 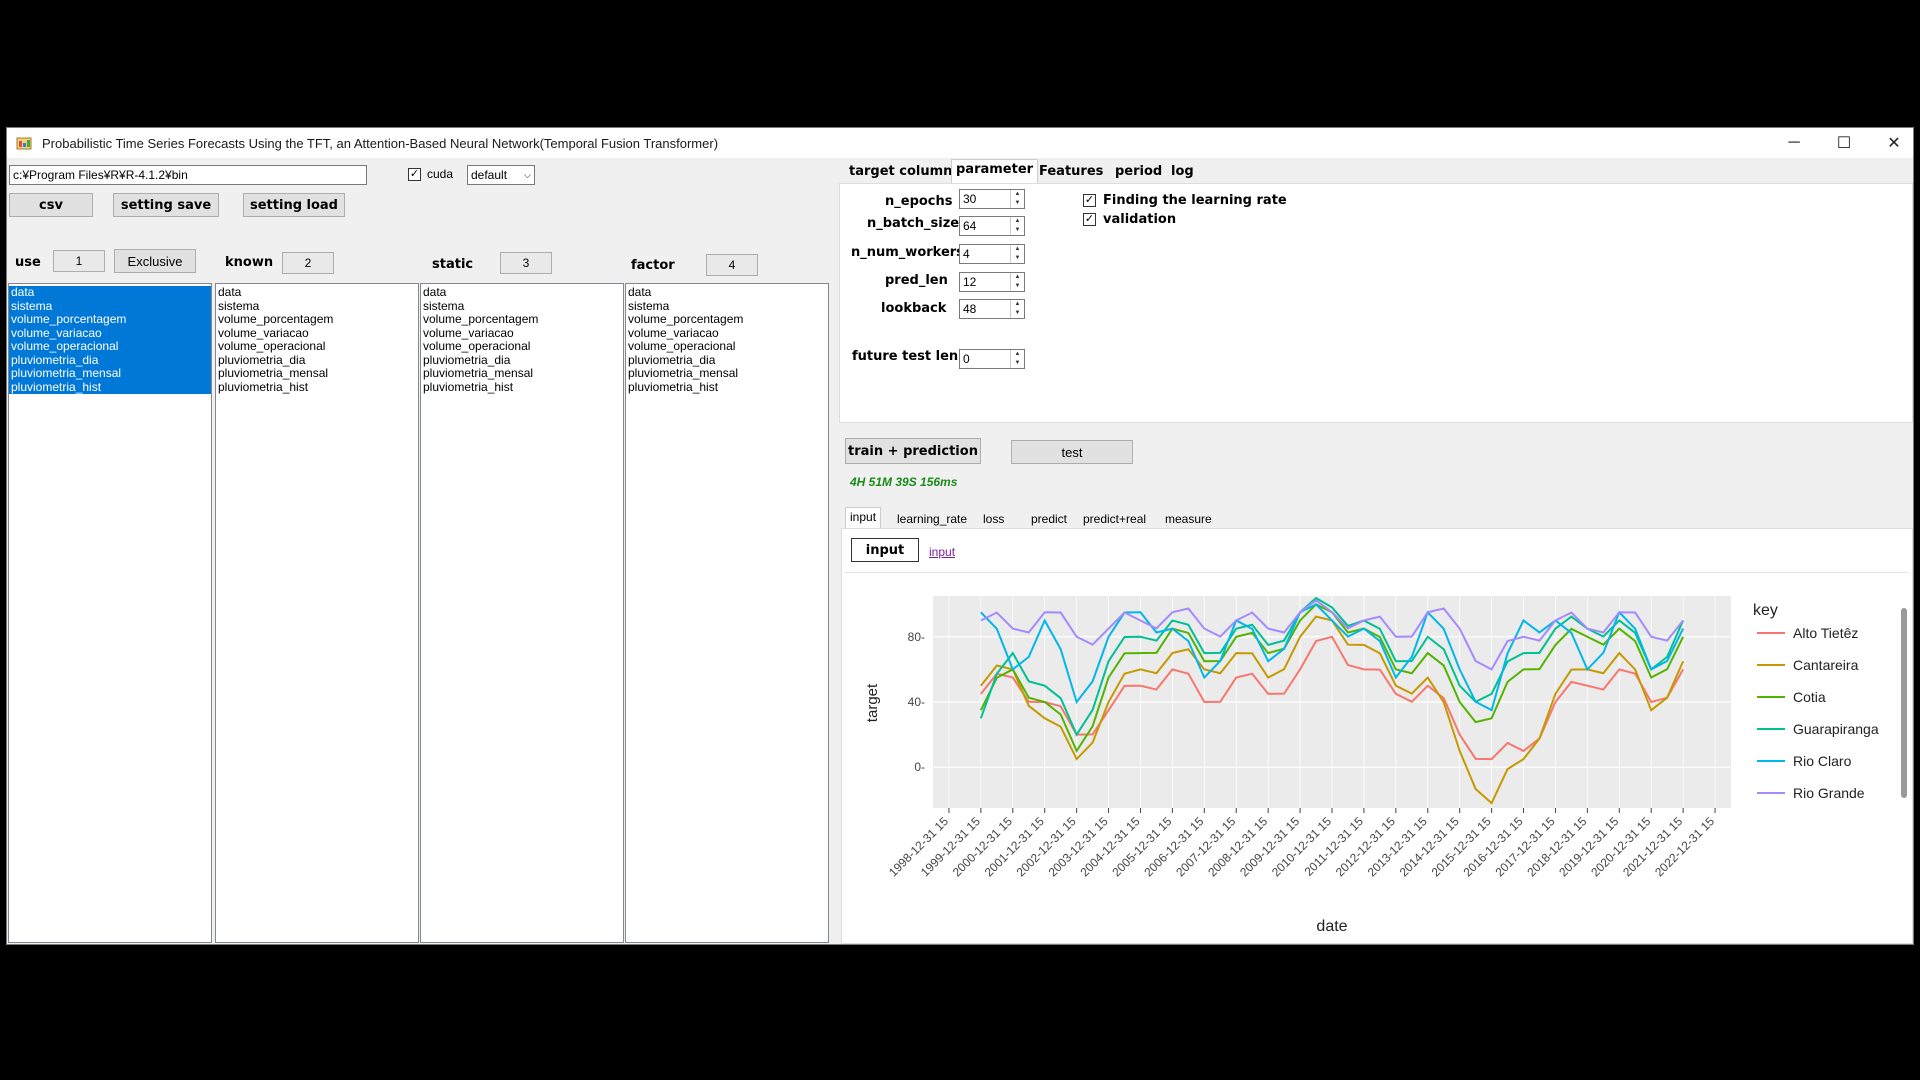 What do you see at coordinates (308, 263) in the screenshot?
I see `known-badge: 2` at bounding box center [308, 263].